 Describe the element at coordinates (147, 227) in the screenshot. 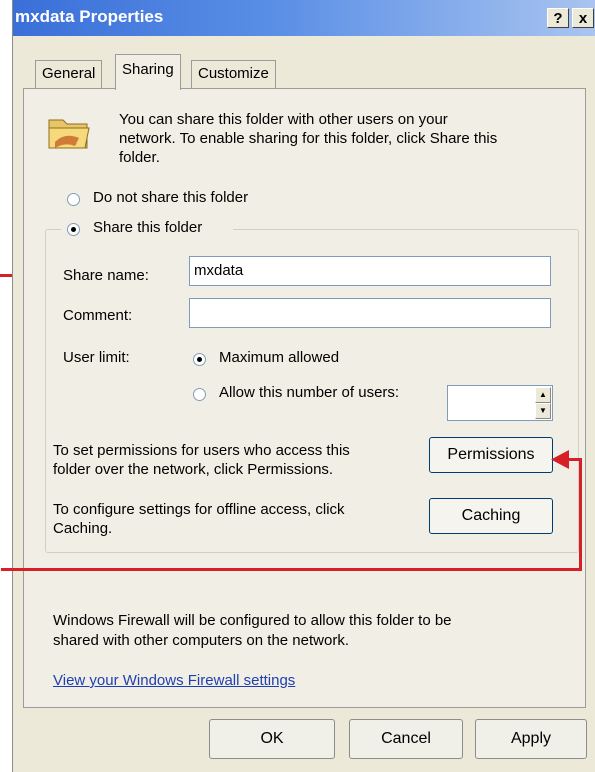

I see `share-this-folder-label: Share this folder` at that location.